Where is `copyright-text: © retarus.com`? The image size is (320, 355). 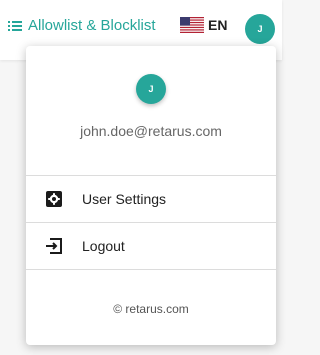 copyright-text: © retarus.com is located at coordinates (151, 309).